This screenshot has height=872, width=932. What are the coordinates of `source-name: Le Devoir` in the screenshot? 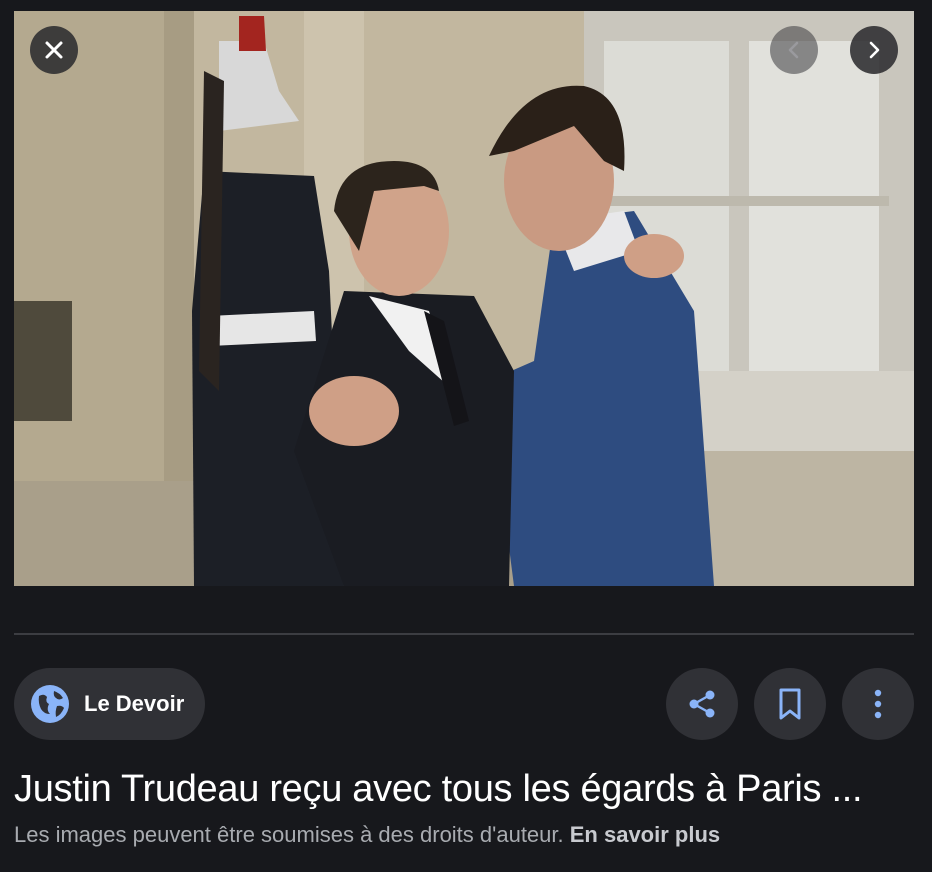 It's located at (134, 703).